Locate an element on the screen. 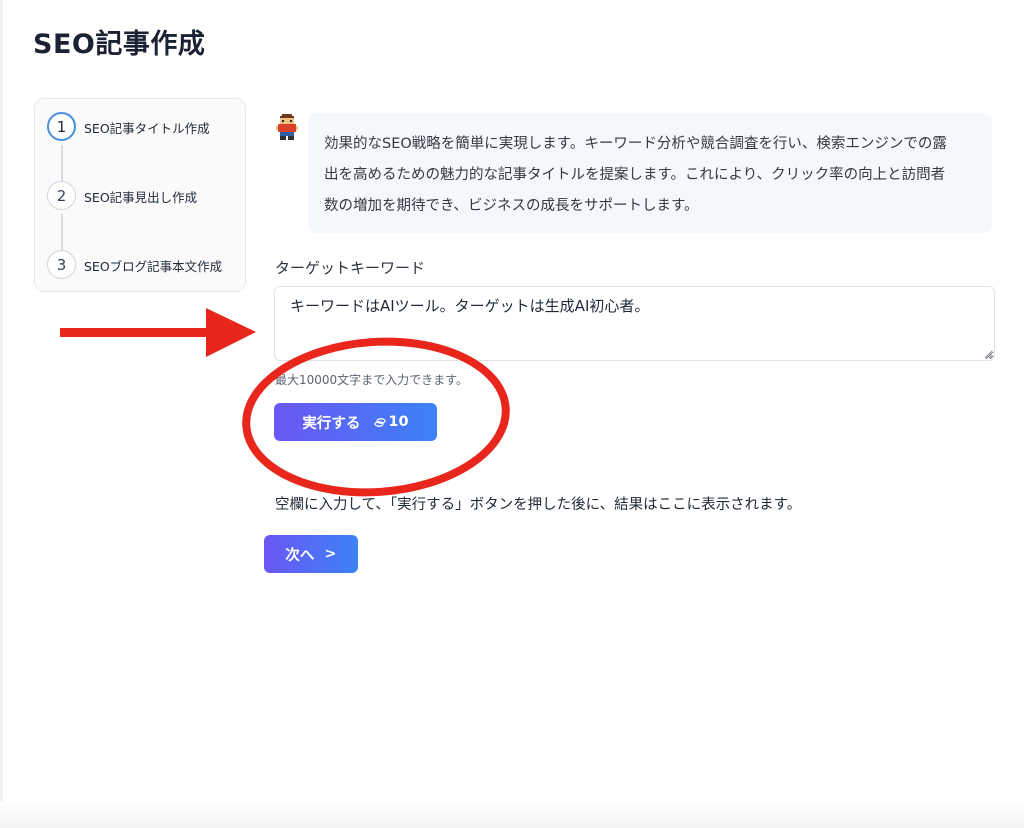 This screenshot has width=1024, height=828. left-edge-divider is located at coordinates (1, 414).